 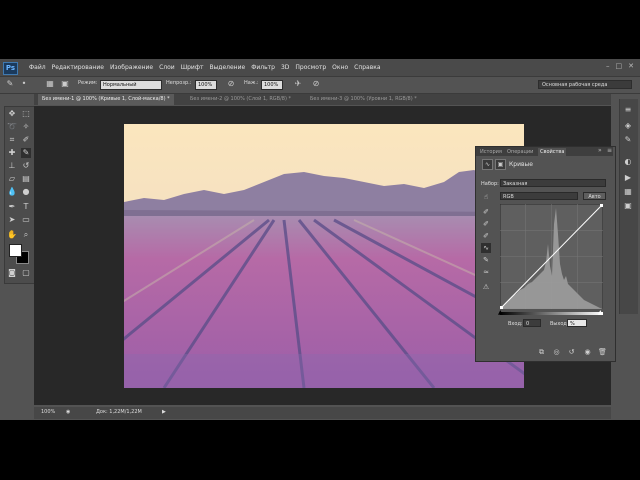 What do you see at coordinates (600, 150) in the screenshot?
I see `panel-collapse-icon: »` at bounding box center [600, 150].